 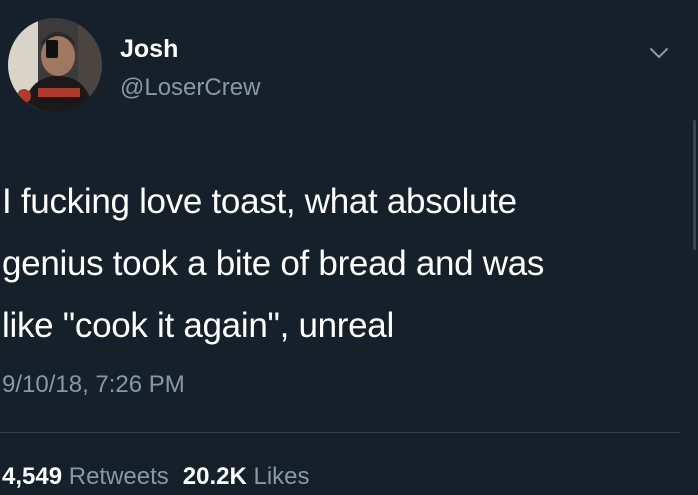 I want to click on retweets-stat: 4,549 Retweets, so click(x=92, y=476).